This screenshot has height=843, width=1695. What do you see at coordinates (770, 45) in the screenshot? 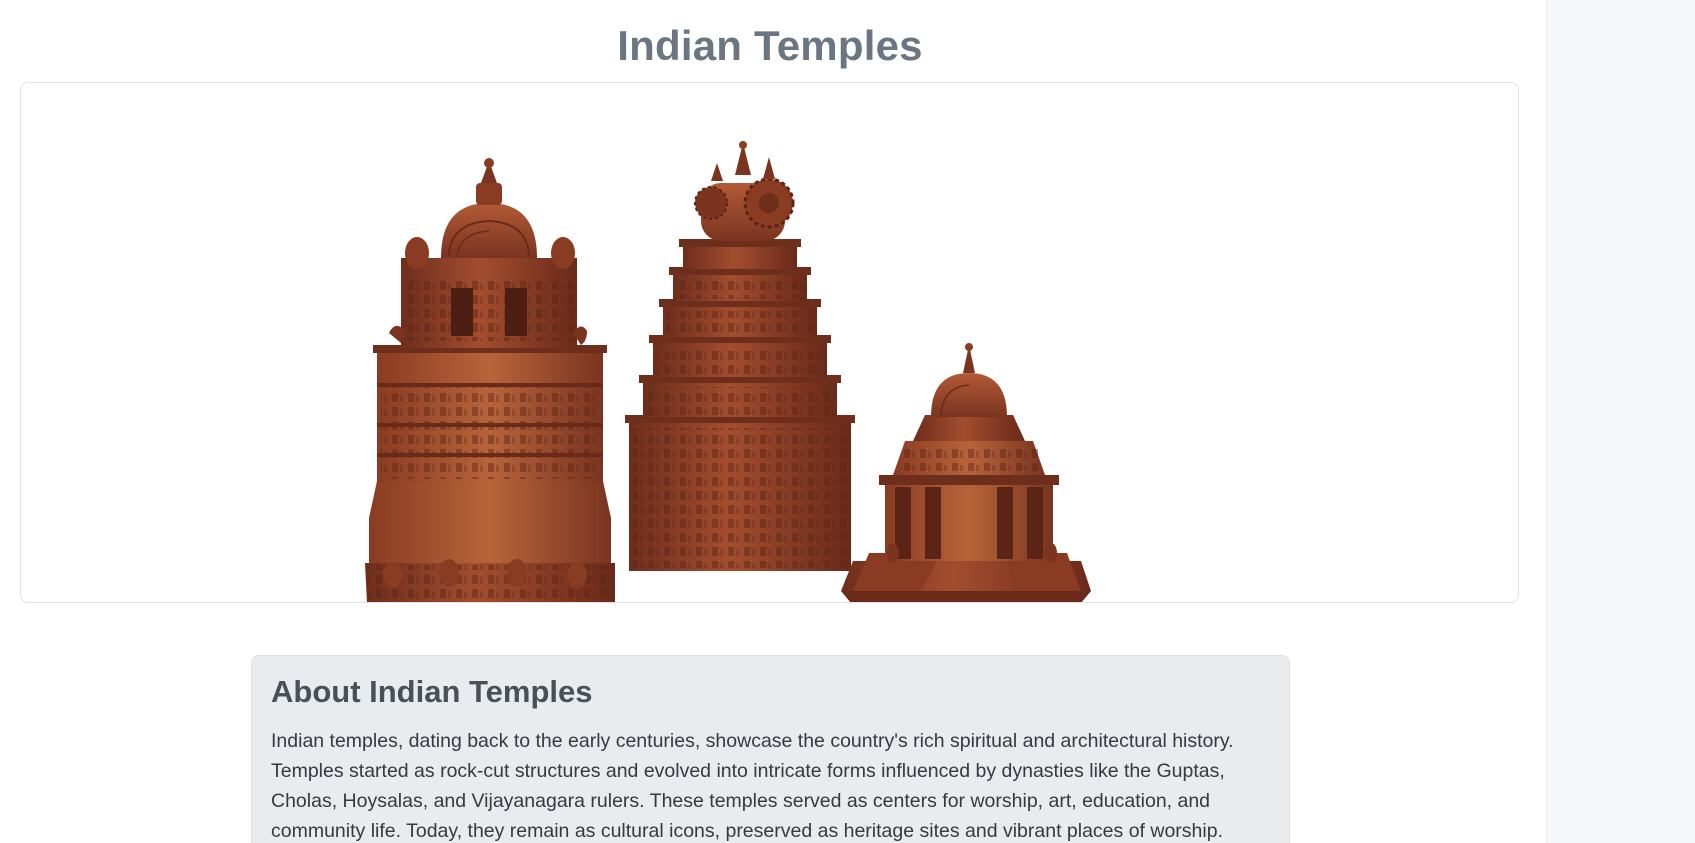
I see `page-title: Indian Temples` at bounding box center [770, 45].